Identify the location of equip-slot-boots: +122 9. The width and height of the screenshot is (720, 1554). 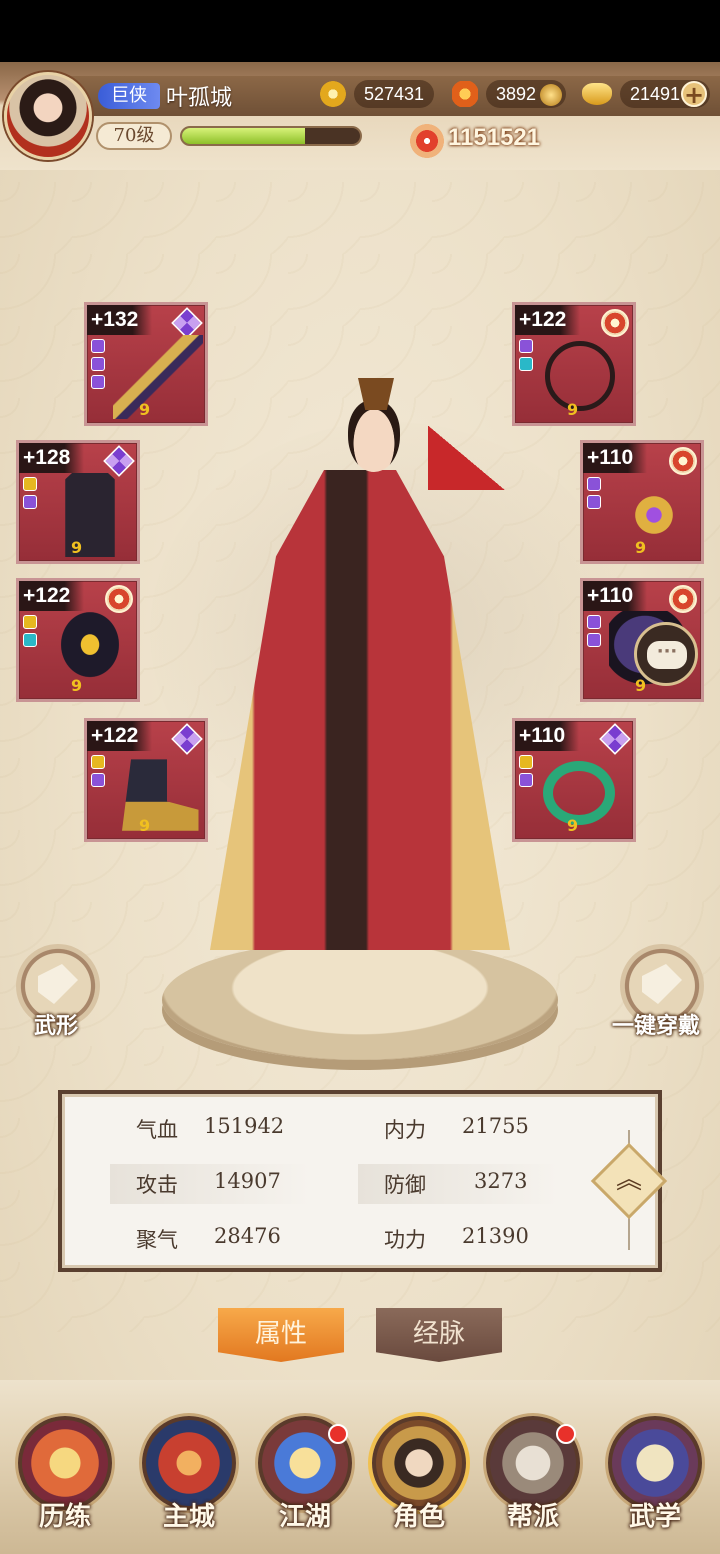
(146, 780).